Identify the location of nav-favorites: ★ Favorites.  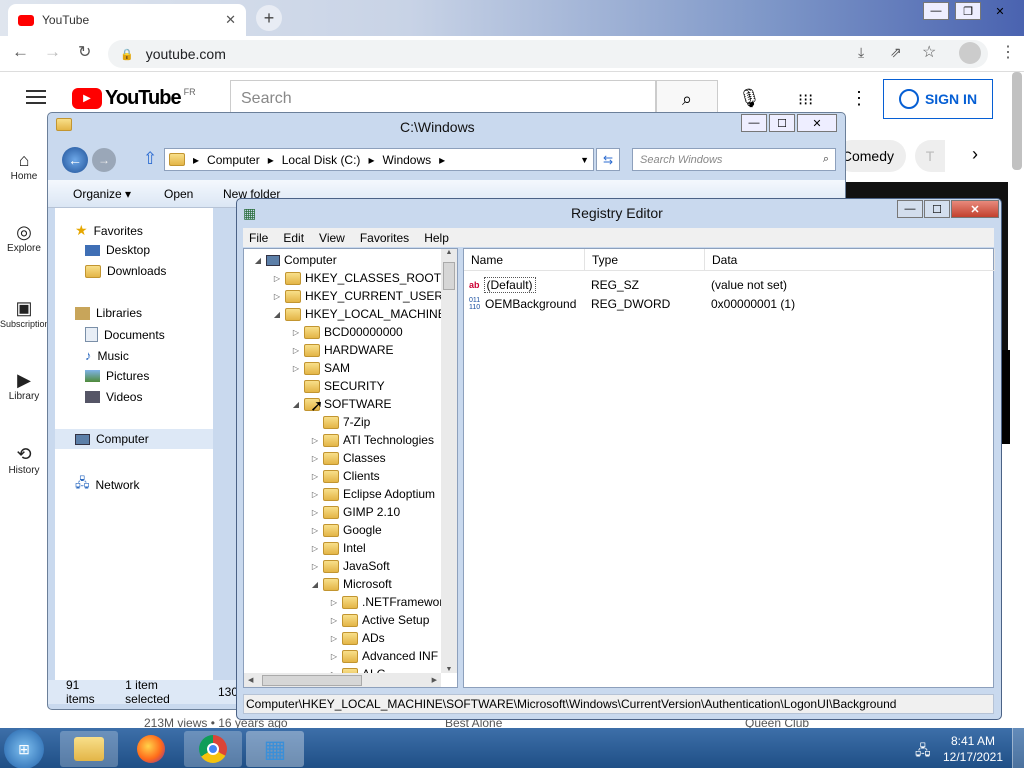
(109, 230).